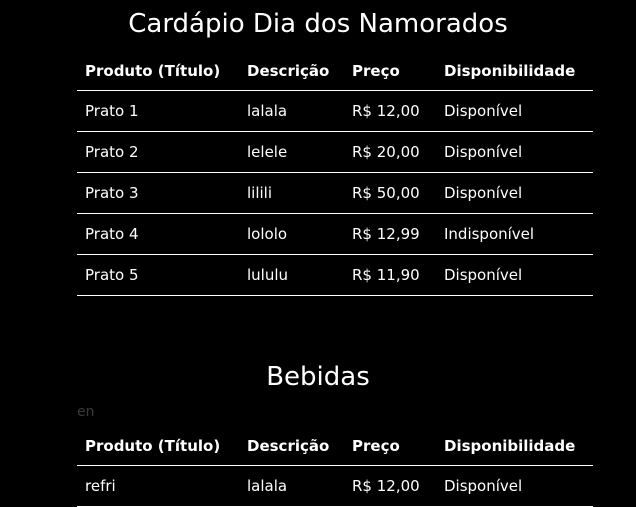 The width and height of the screenshot is (636, 507). Describe the element at coordinates (158, 234) in the screenshot. I see `cell-product: Prato 4` at that location.